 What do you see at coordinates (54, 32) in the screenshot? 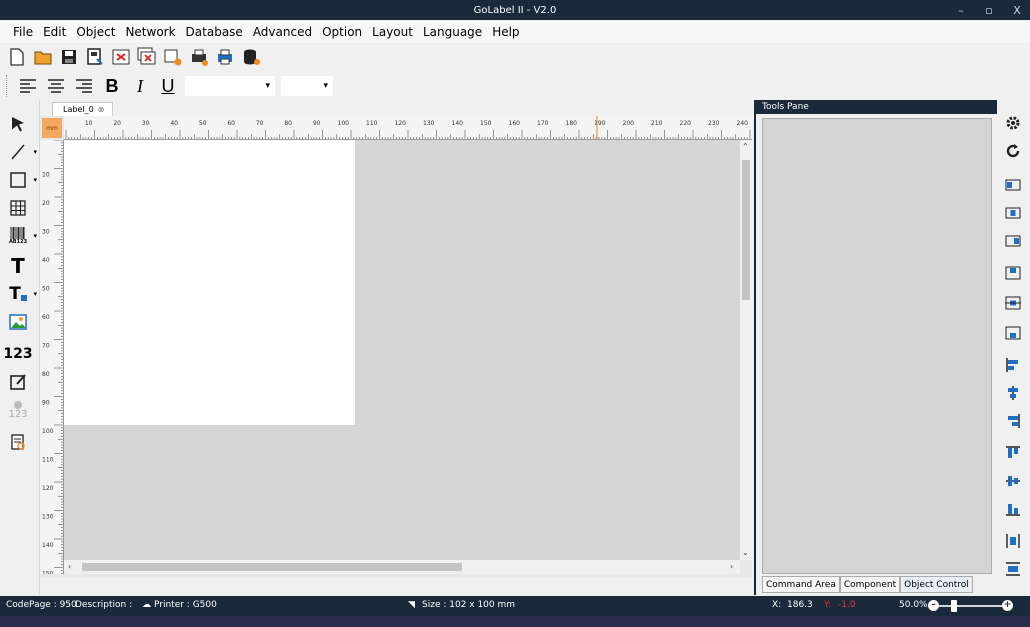
I see `menu-edit: Edit` at bounding box center [54, 32].